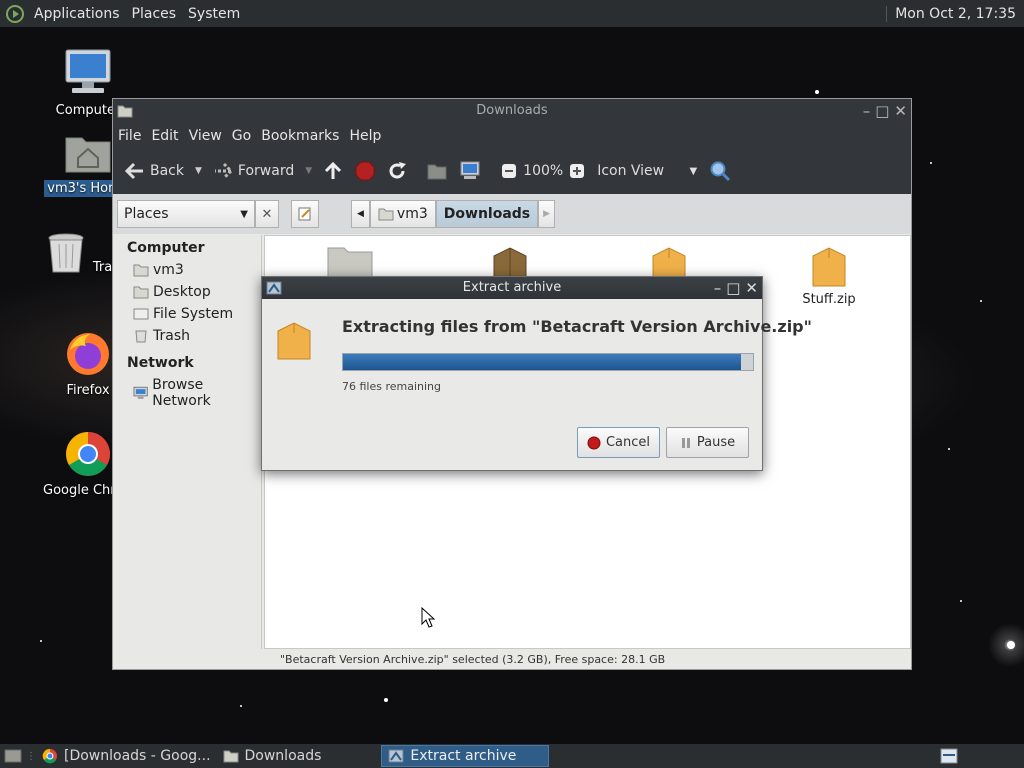 The image size is (1024, 768). I want to click on breadcrumb-item-vm3: vm3, so click(402, 214).